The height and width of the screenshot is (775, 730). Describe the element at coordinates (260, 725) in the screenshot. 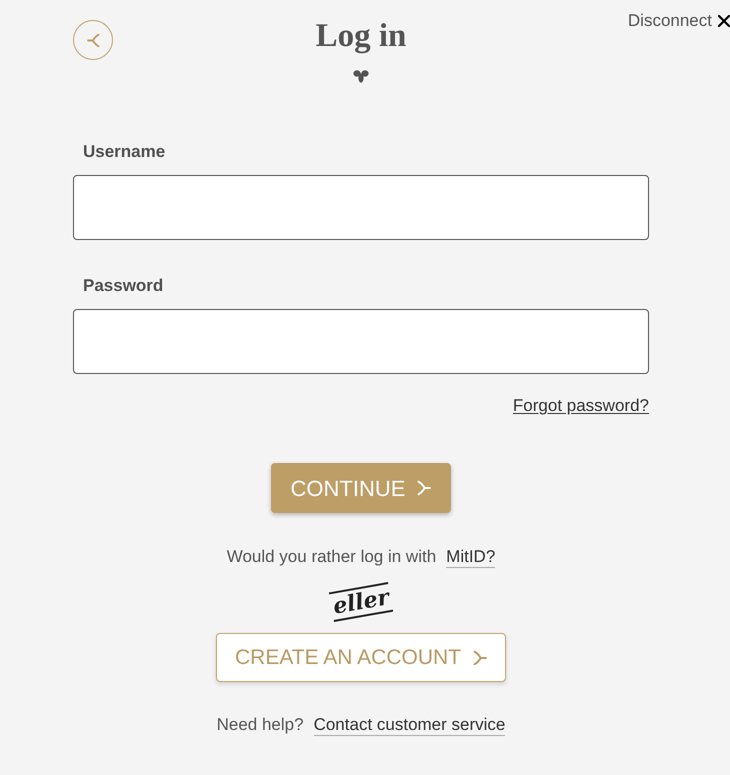

I see `help-text: Need help?` at that location.